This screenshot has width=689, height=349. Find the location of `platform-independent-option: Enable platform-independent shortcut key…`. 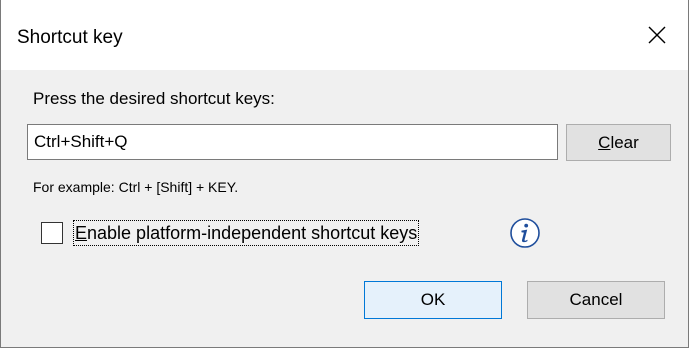

platform-independent-option: Enable platform-independent shortcut key… is located at coordinates (230, 233).